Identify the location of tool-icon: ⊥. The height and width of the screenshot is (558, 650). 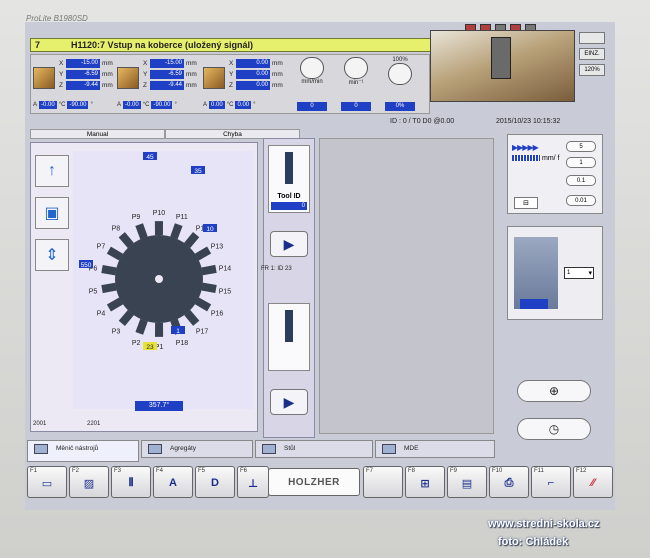
(253, 484).